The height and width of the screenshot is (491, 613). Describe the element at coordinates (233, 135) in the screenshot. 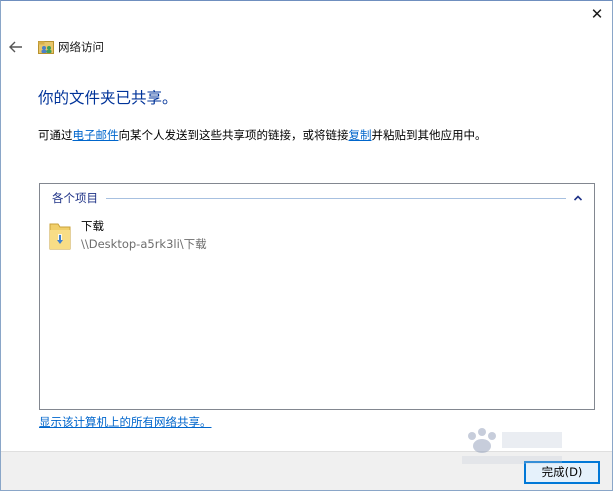

I see `desc-text-2: 向某个人发送到这些共享项的链接，或将链接` at that location.